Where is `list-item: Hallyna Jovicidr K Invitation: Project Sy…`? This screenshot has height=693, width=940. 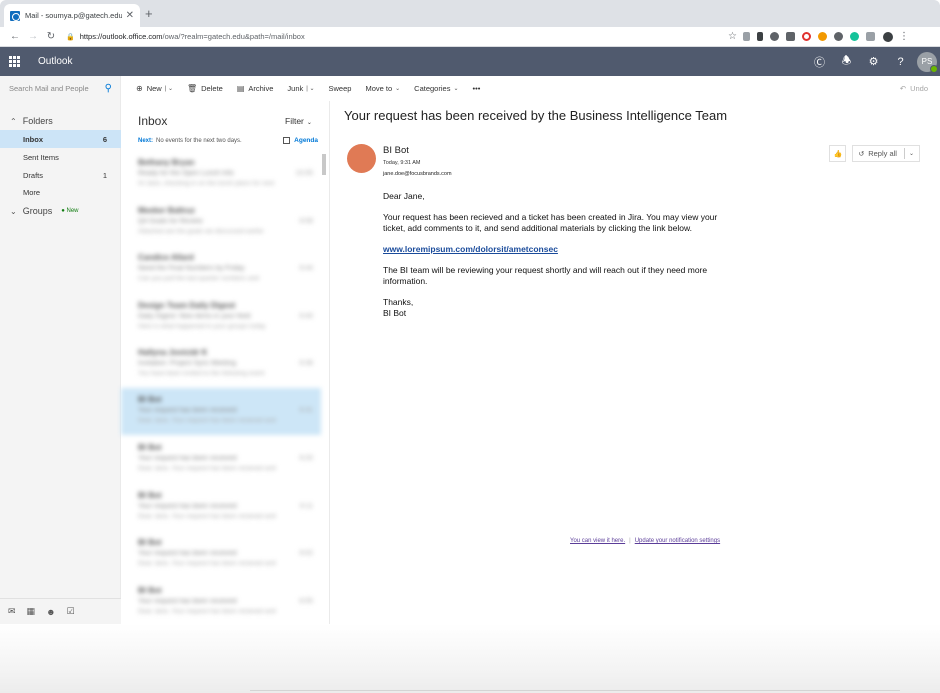
list-item: Hallyna Jovicidr K Invitation: Project Sy… is located at coordinates (221, 364).